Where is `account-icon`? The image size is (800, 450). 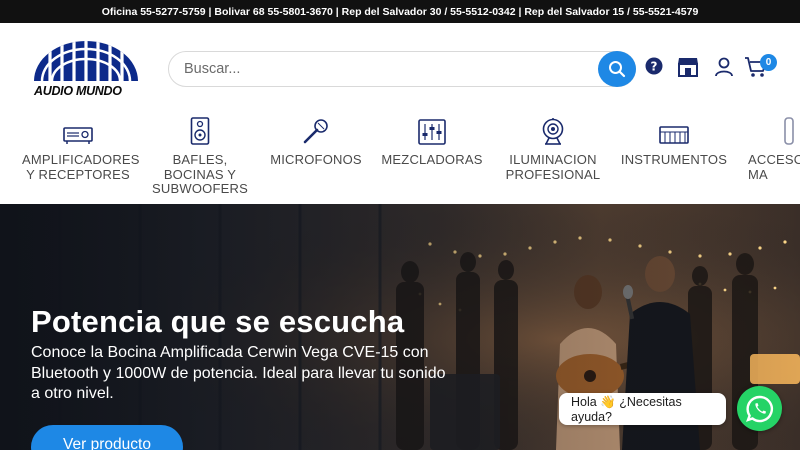 account-icon is located at coordinates (724, 67).